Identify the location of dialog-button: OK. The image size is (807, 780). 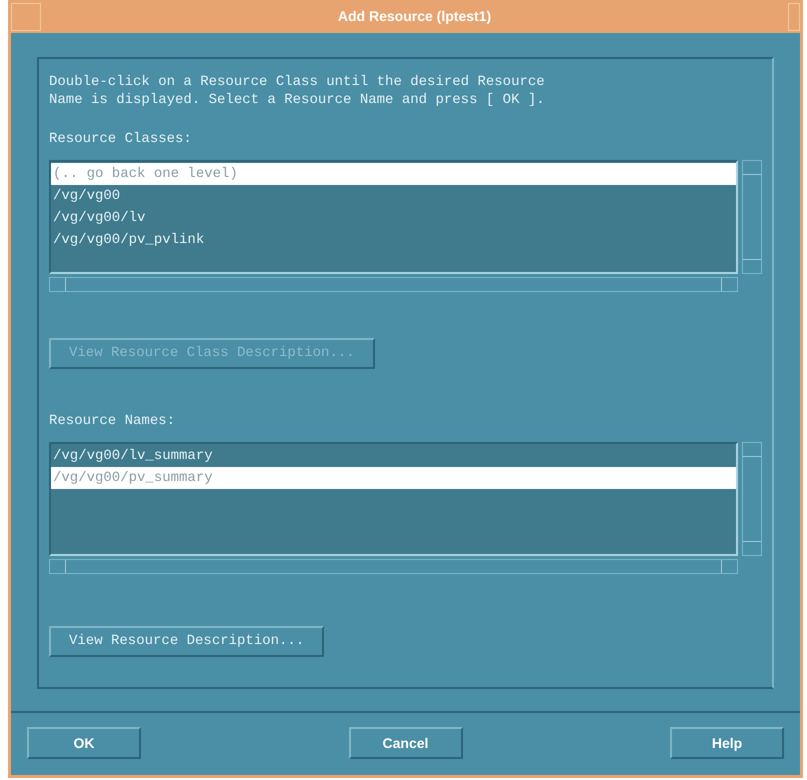
(84, 743).